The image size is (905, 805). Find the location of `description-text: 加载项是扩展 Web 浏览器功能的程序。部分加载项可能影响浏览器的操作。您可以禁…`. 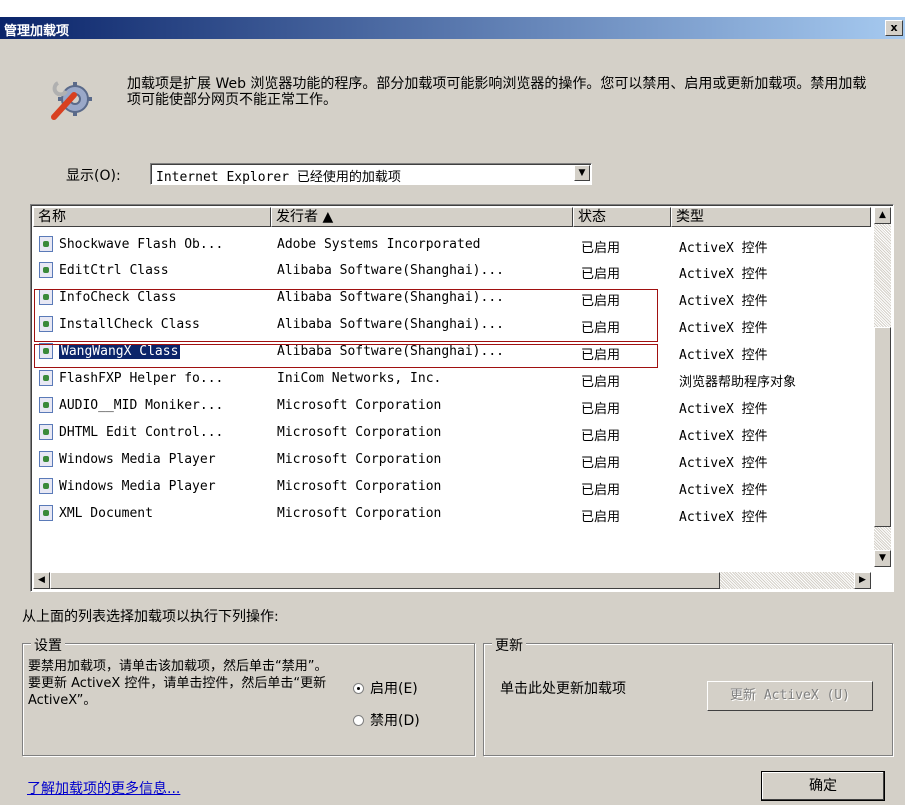

description-text: 加载项是扩展 Web 浏览器功能的程序。部分加载项可能影响浏览器的操作。您可以禁… is located at coordinates (497, 92).